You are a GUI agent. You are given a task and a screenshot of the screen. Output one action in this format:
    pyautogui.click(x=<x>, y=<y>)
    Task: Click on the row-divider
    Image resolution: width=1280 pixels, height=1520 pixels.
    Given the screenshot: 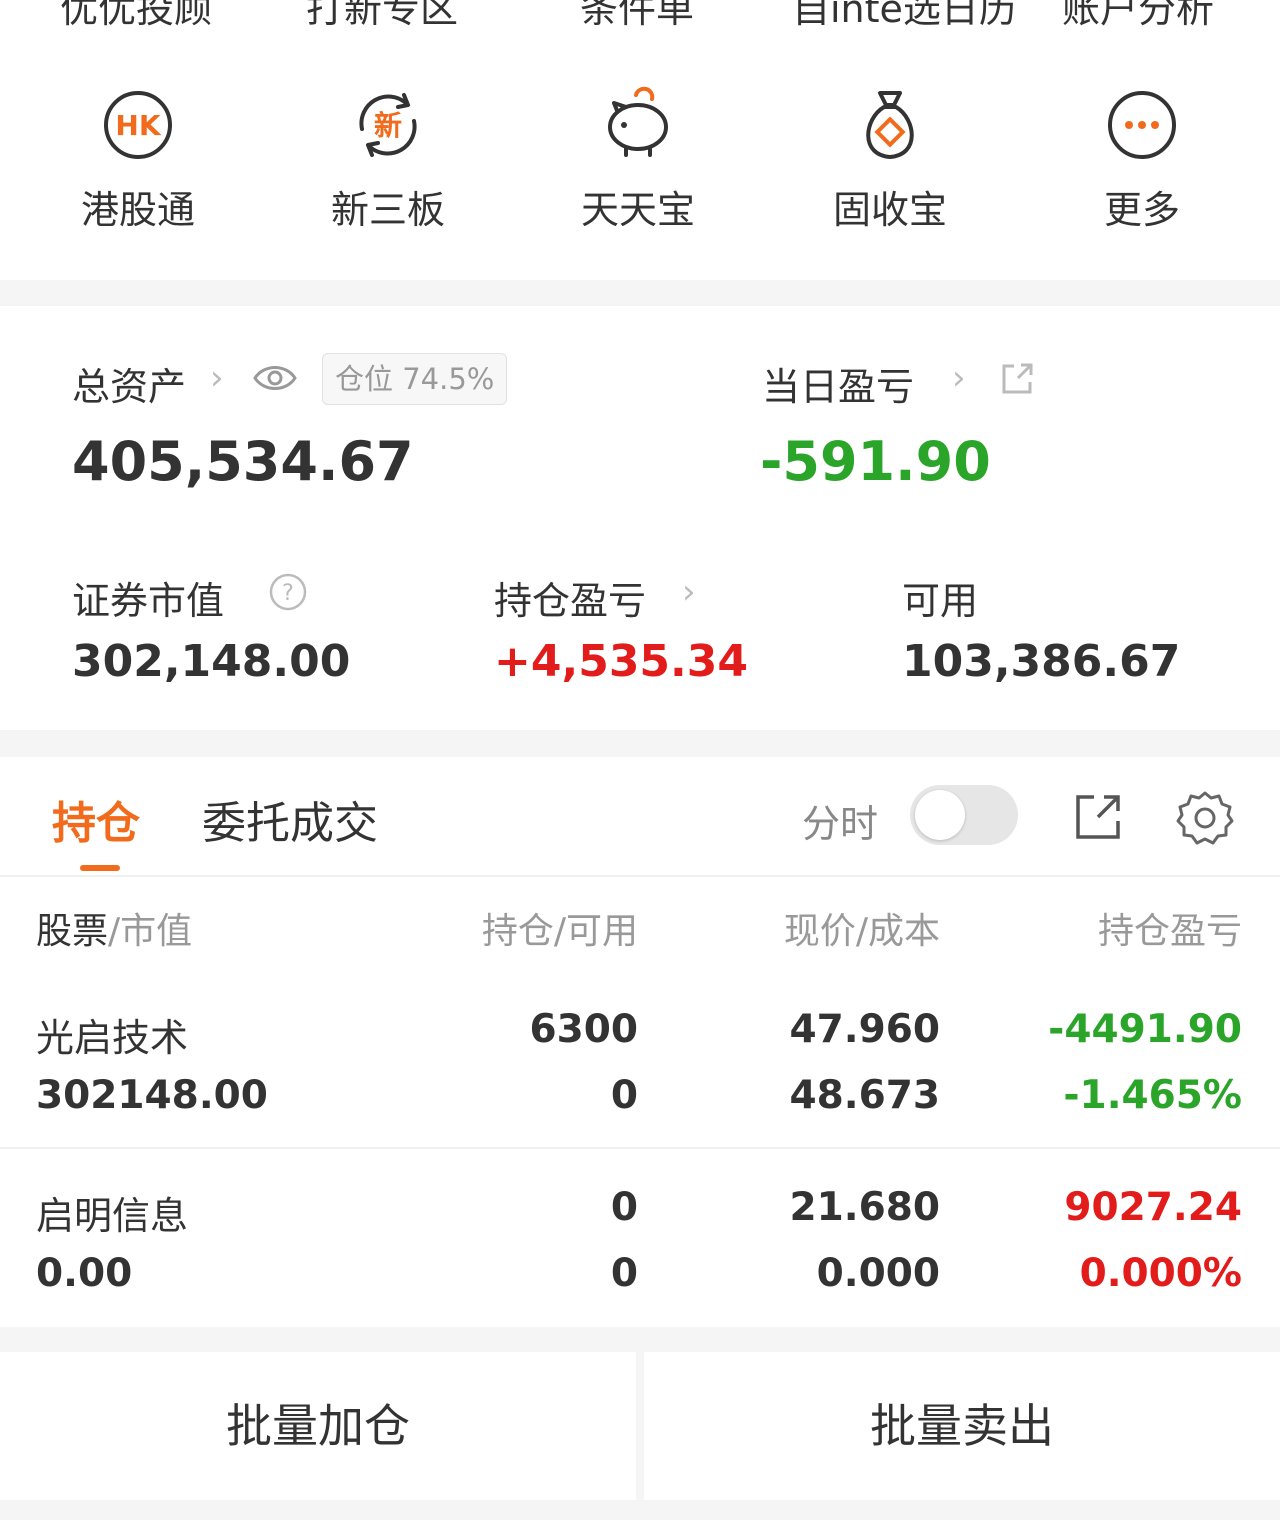 What is the action you would take?
    pyautogui.click(x=640, y=1148)
    